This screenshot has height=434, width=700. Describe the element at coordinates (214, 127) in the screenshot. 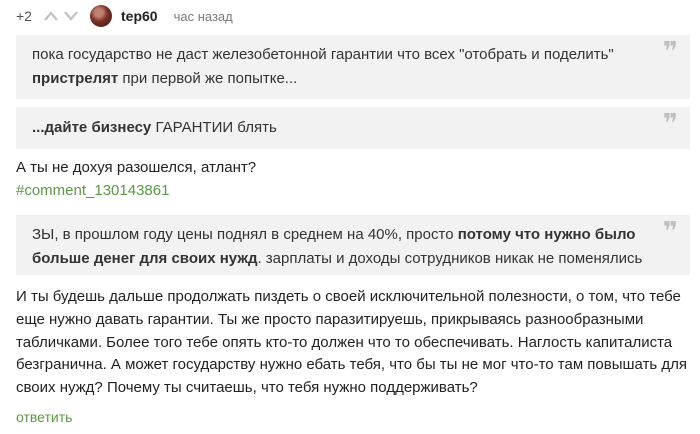

I see `quote-text: ГАРАНТИИ блять` at that location.